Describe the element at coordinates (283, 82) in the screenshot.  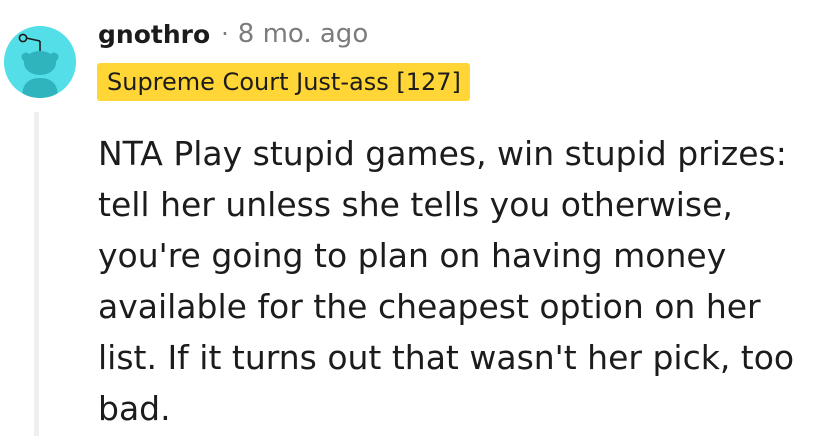
I see `user-flair: Supreme Court Just-ass [127]` at that location.